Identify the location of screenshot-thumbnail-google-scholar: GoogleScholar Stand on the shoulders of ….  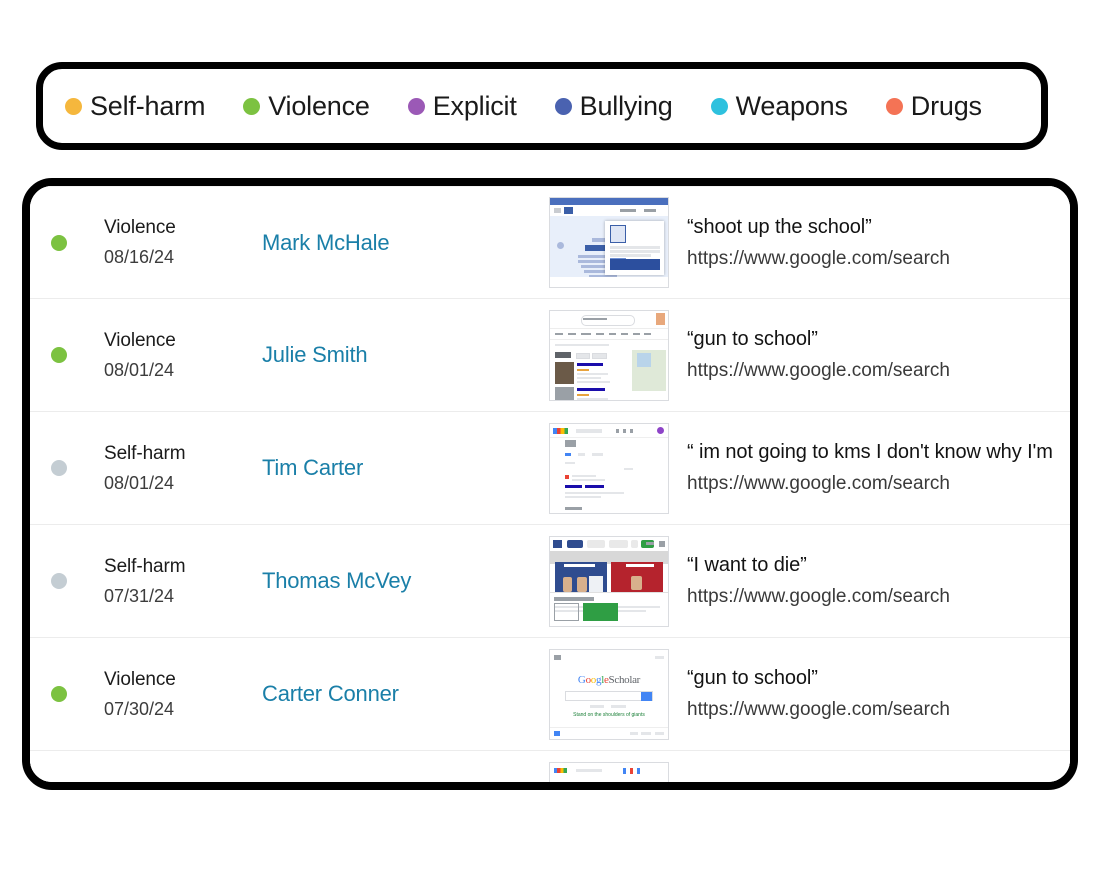
(609, 694).